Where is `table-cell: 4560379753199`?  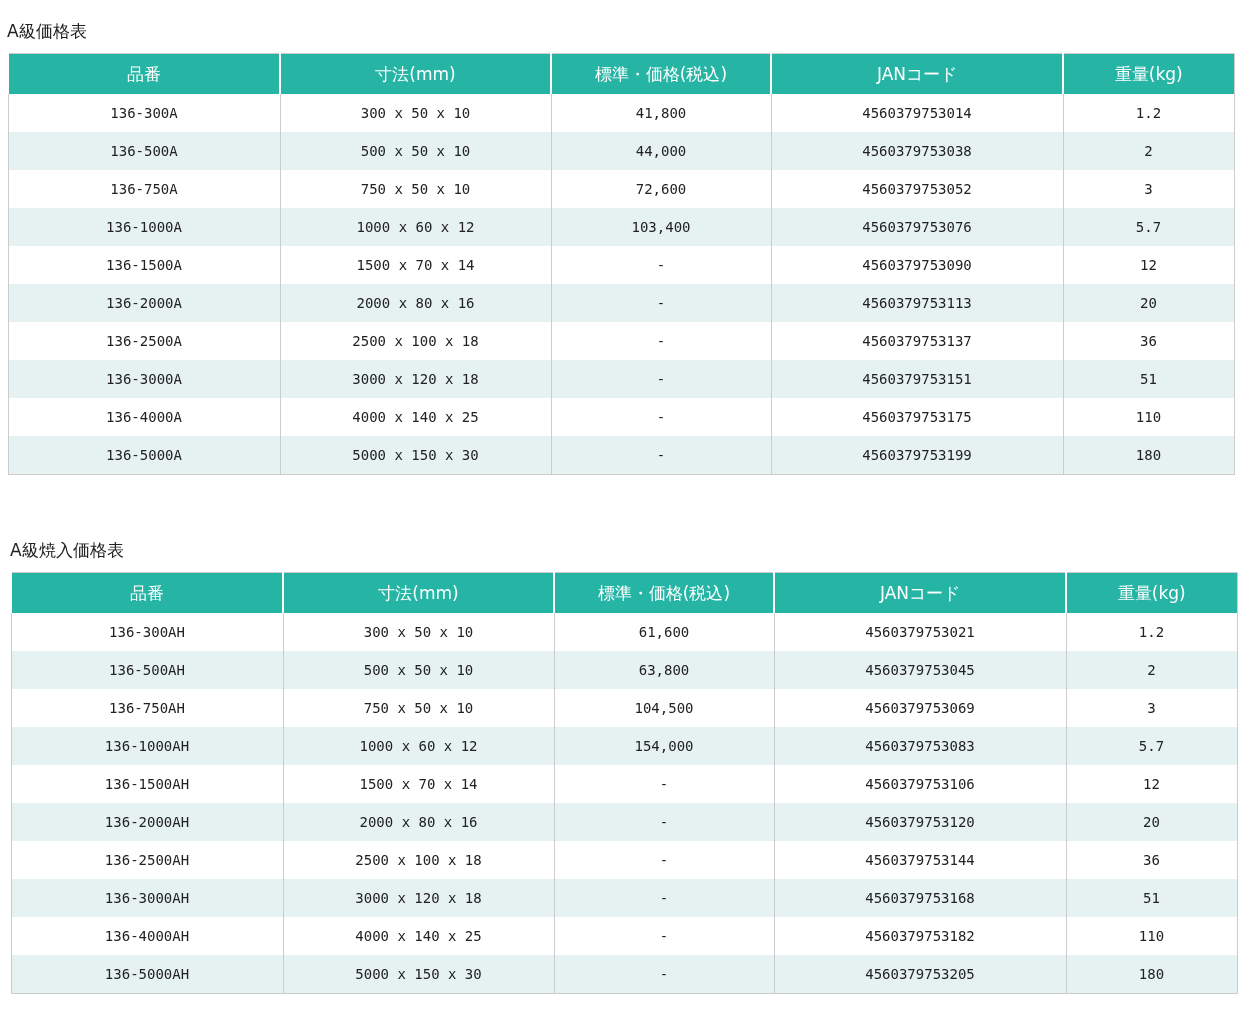
table-cell: 4560379753199 is located at coordinates (917, 455).